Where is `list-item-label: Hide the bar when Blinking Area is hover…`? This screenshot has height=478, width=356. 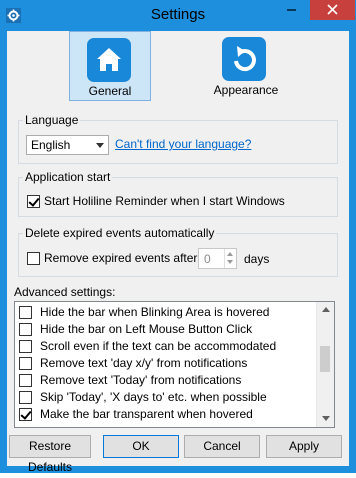 list-item-label: Hide the bar when Blinking Area is hover… is located at coordinates (155, 312).